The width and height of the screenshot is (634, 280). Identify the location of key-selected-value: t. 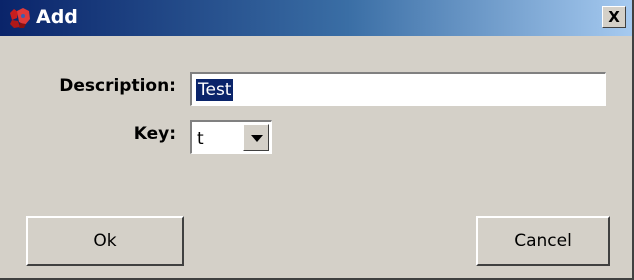
(200, 139).